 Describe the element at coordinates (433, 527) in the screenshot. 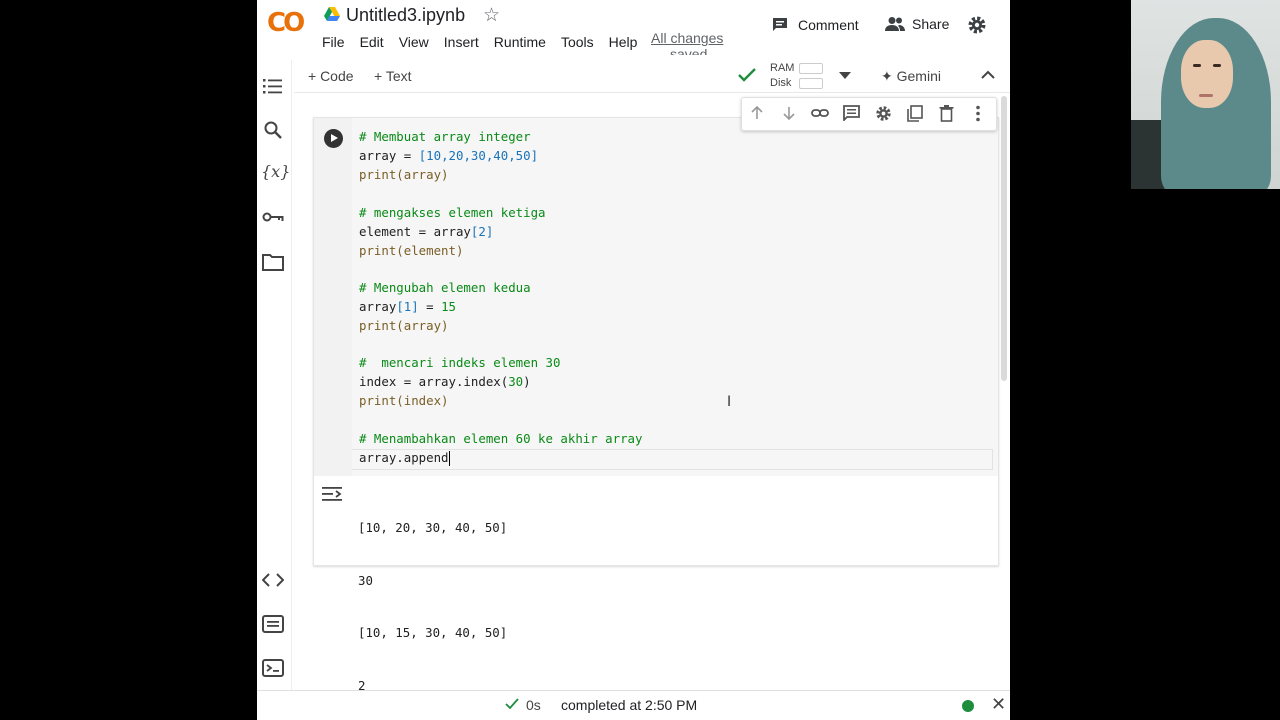

I see `output-line: [10, 20, 30, 40, 50]` at that location.